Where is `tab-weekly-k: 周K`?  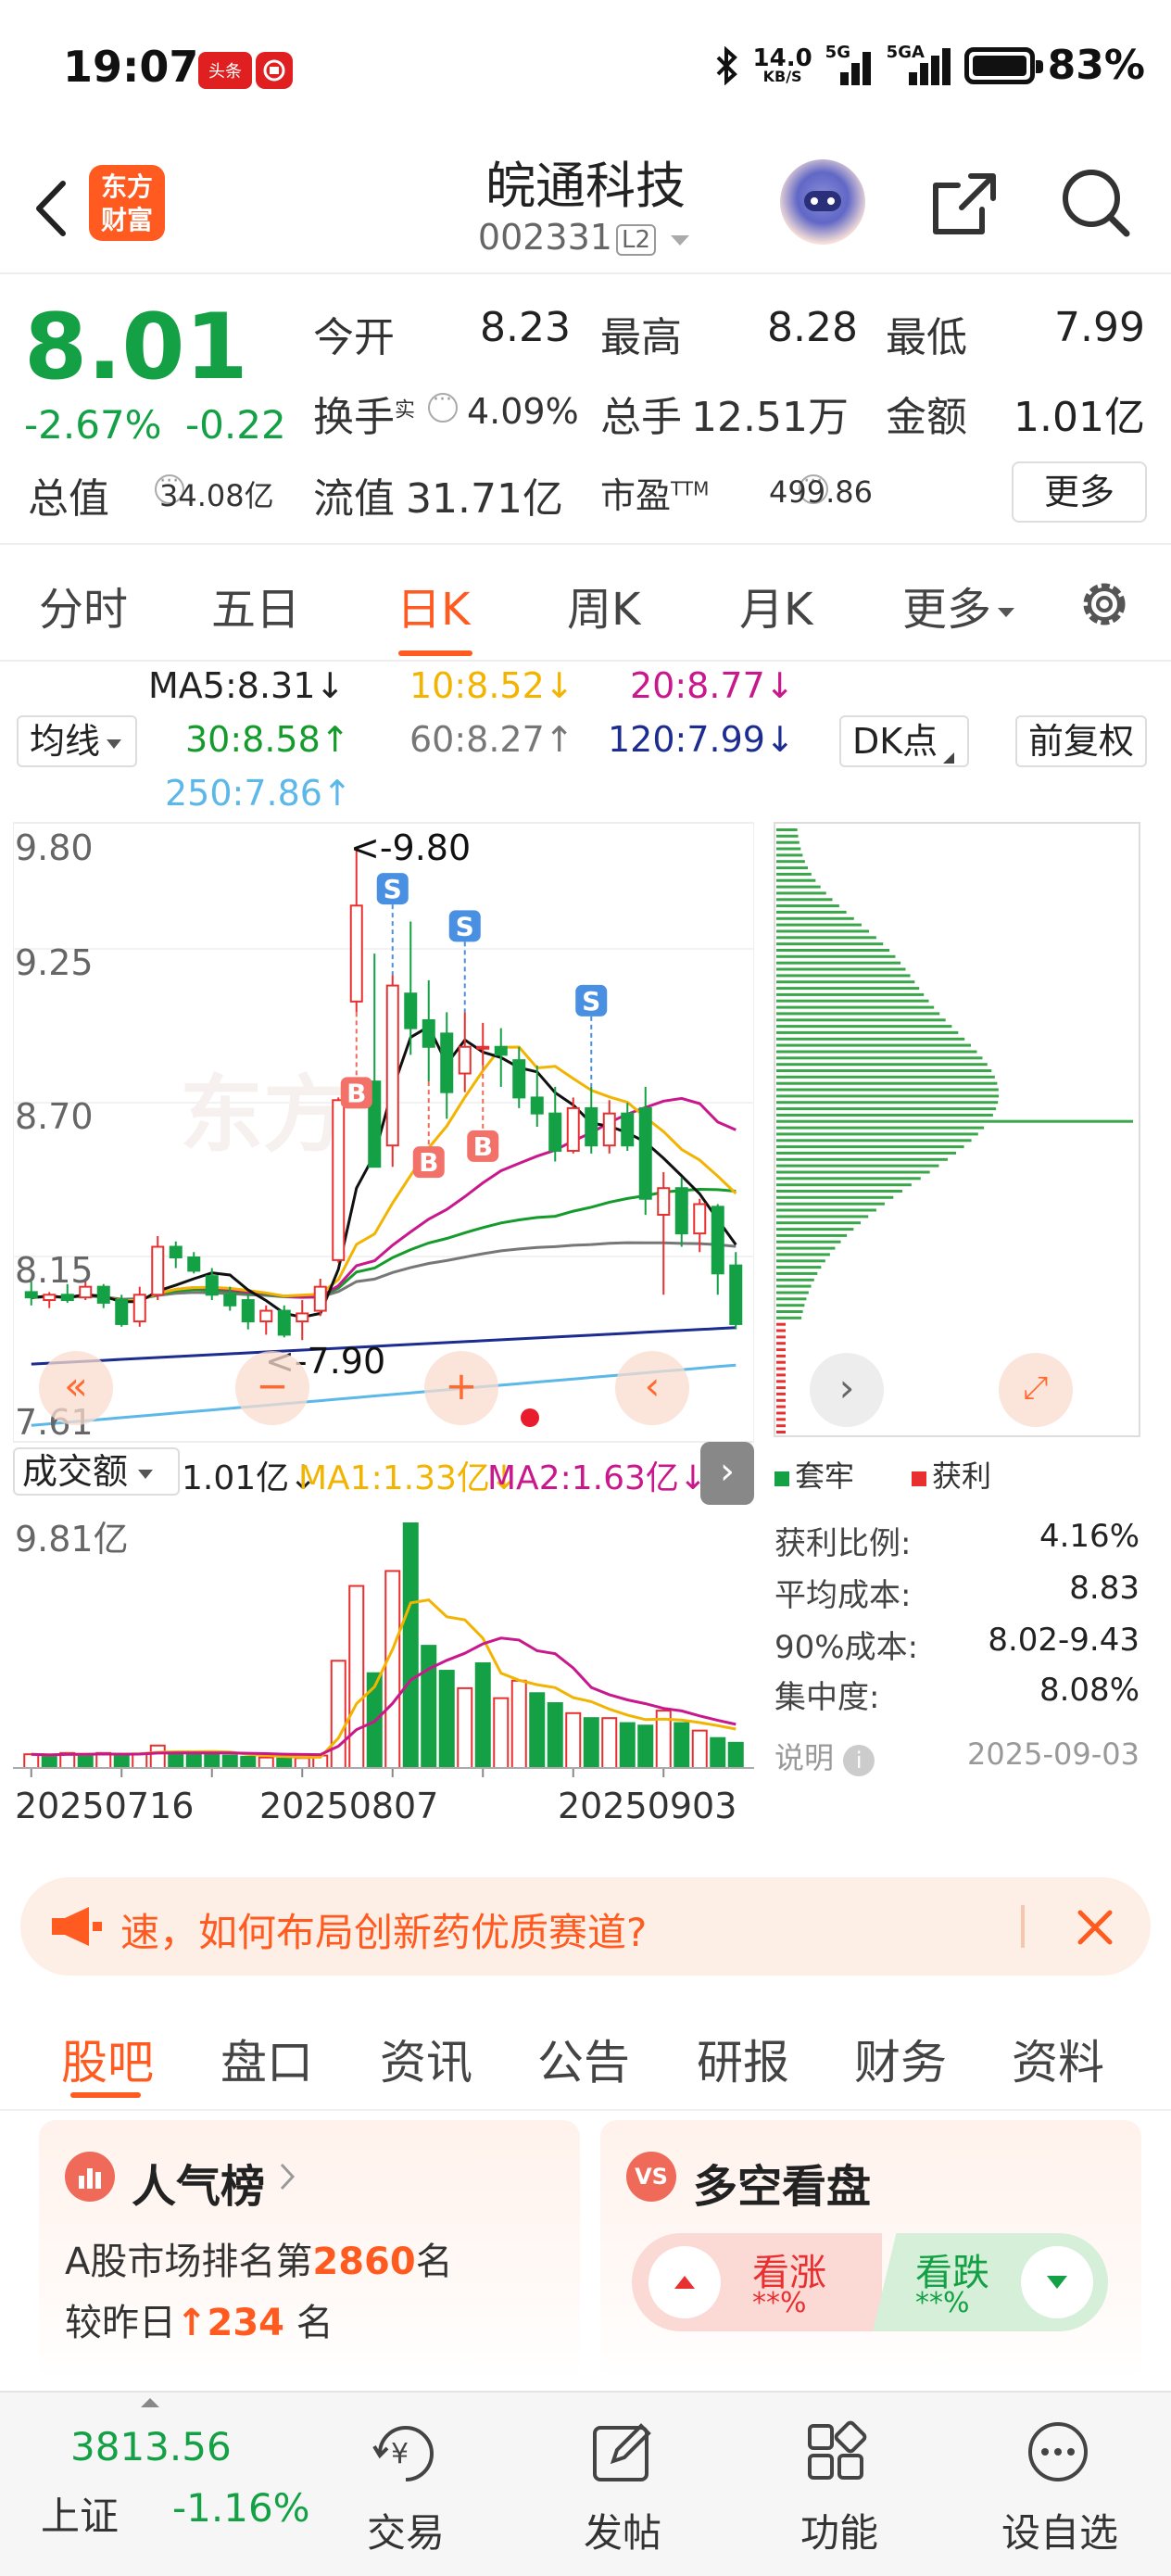
tab-weekly-k: 周K is located at coordinates (603, 605).